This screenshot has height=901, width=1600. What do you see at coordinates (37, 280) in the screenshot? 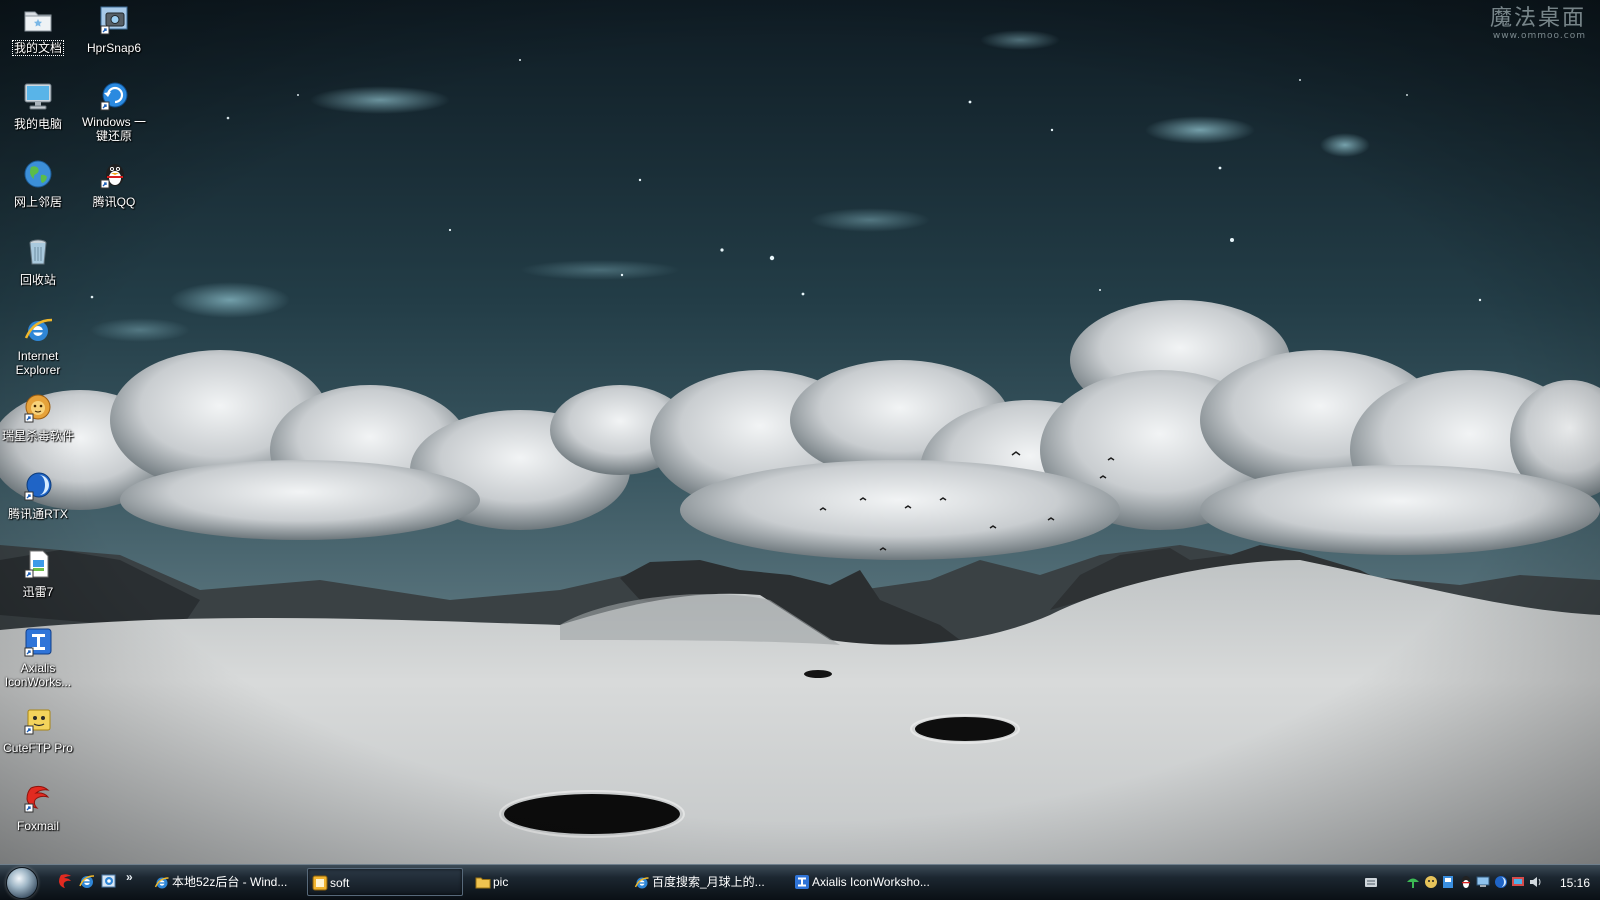
I see `desktop-icon-label: 回收站` at bounding box center [37, 280].